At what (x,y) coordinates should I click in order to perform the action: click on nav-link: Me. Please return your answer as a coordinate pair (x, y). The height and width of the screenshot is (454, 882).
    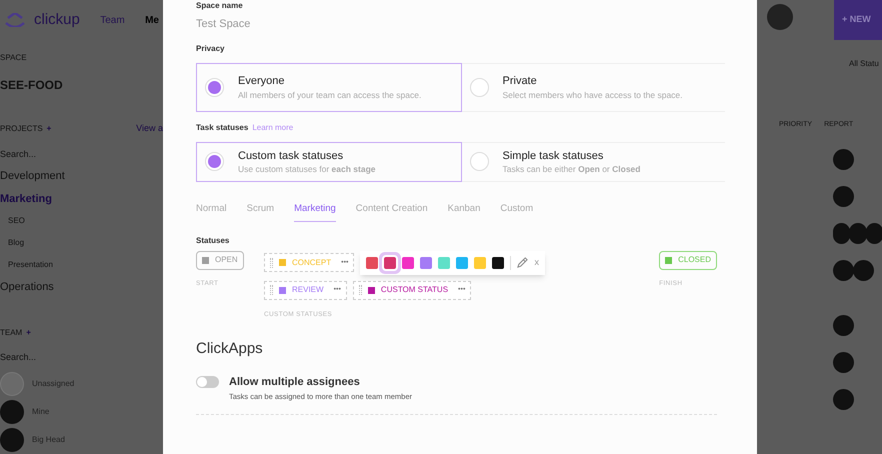
    Looking at the image, I should click on (152, 20).